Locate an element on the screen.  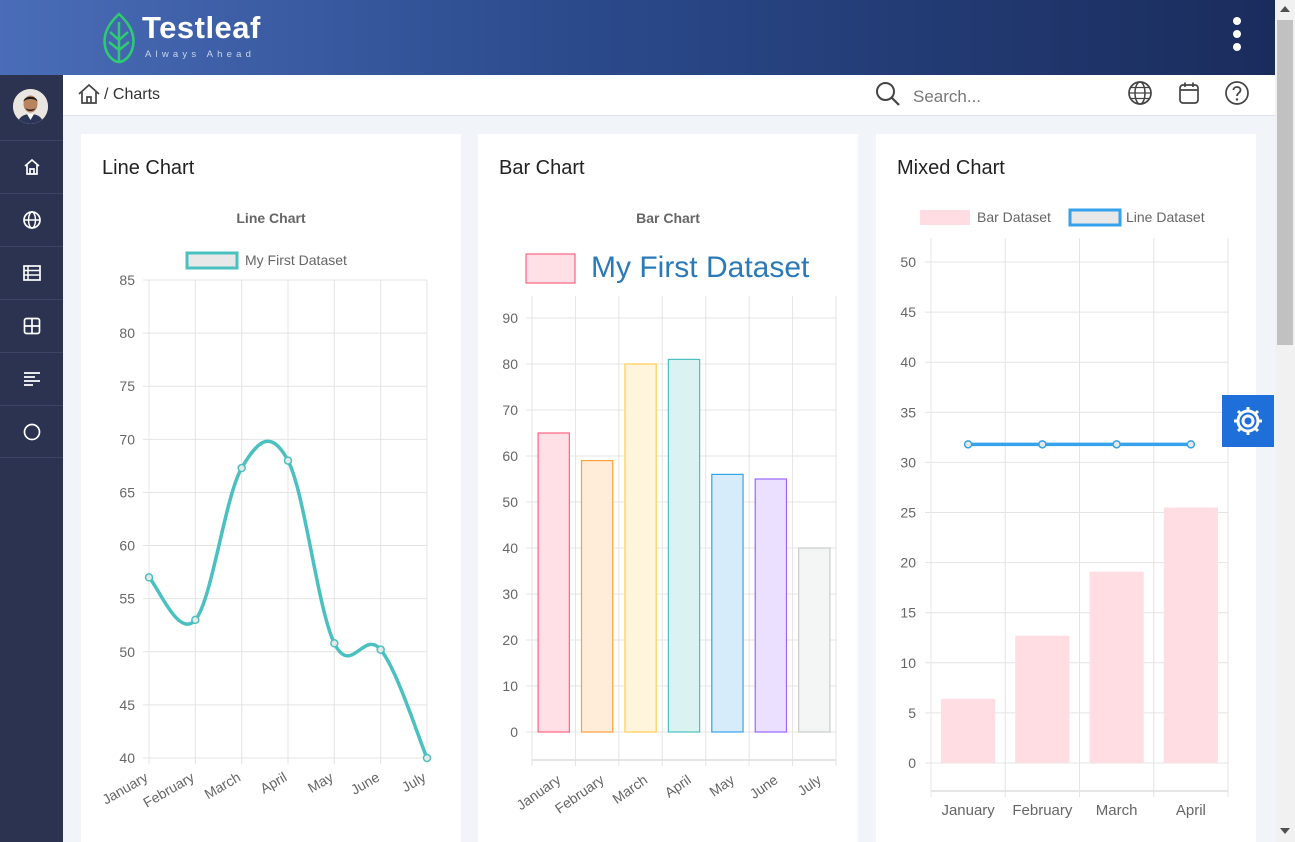
legend-label: My First Dataset is located at coordinates (700, 267).